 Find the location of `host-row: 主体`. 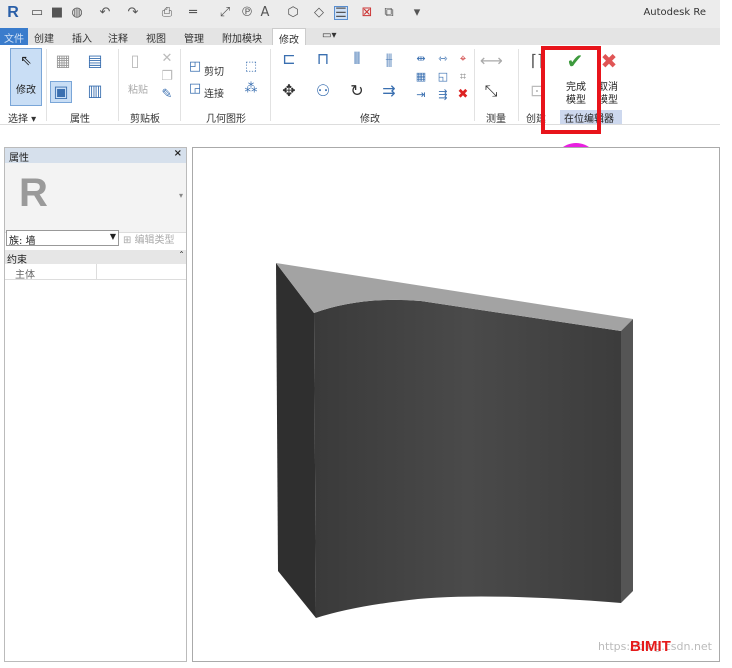

host-row: 主体 is located at coordinates (95, 272).